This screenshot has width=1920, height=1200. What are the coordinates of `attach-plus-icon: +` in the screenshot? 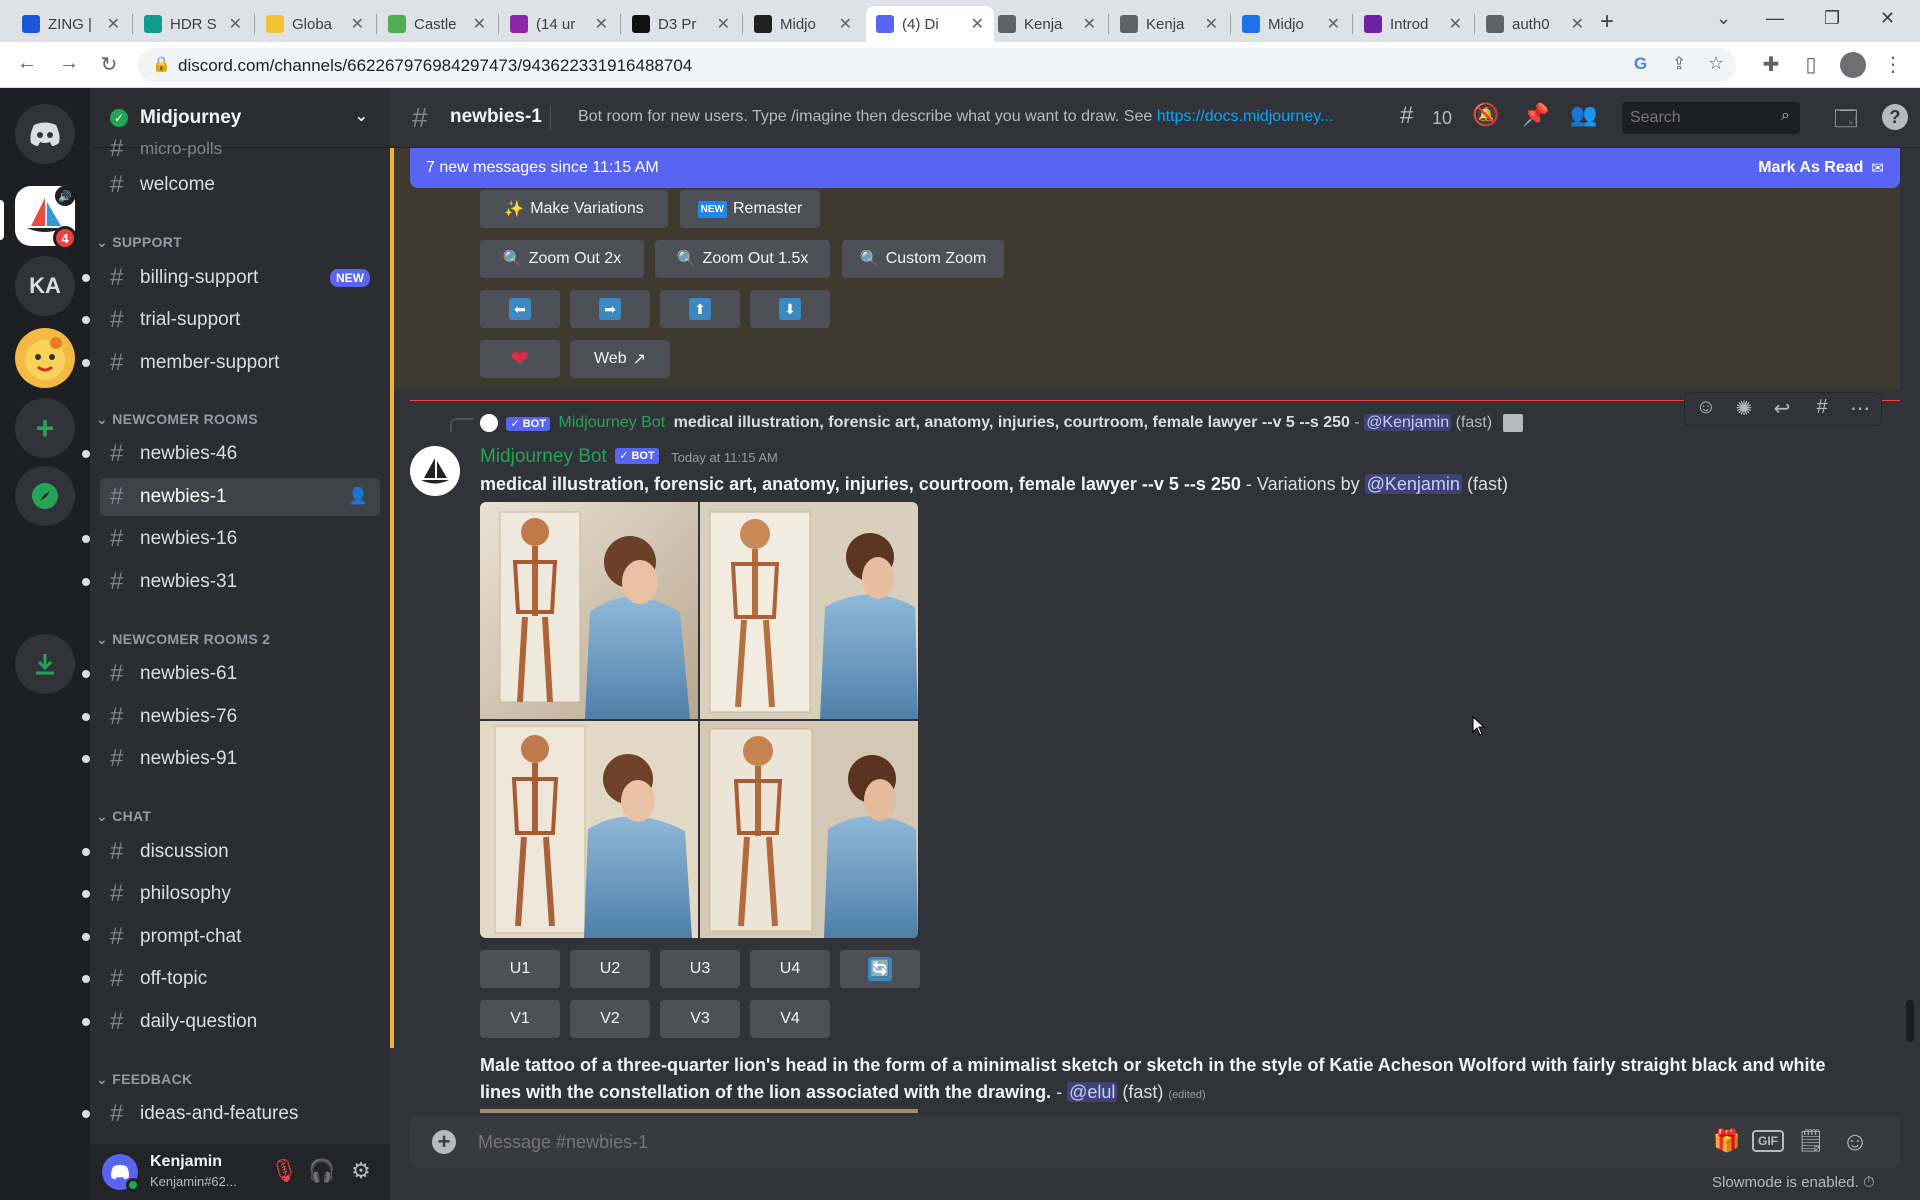 It's located at (444, 1142).